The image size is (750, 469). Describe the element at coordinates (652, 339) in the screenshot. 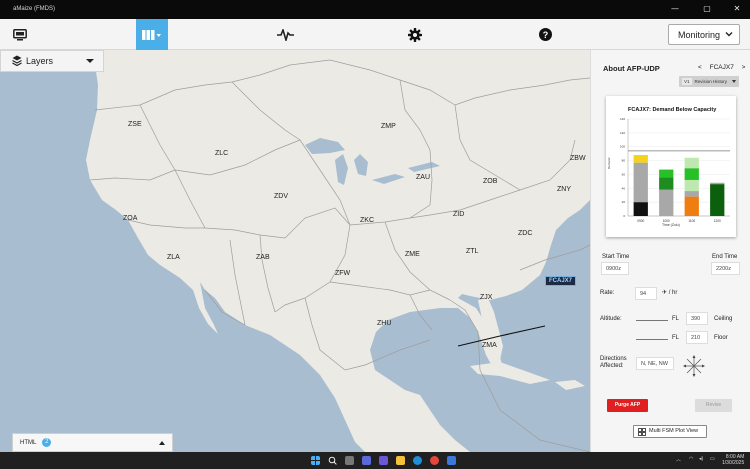

I see `floor-divider` at that location.